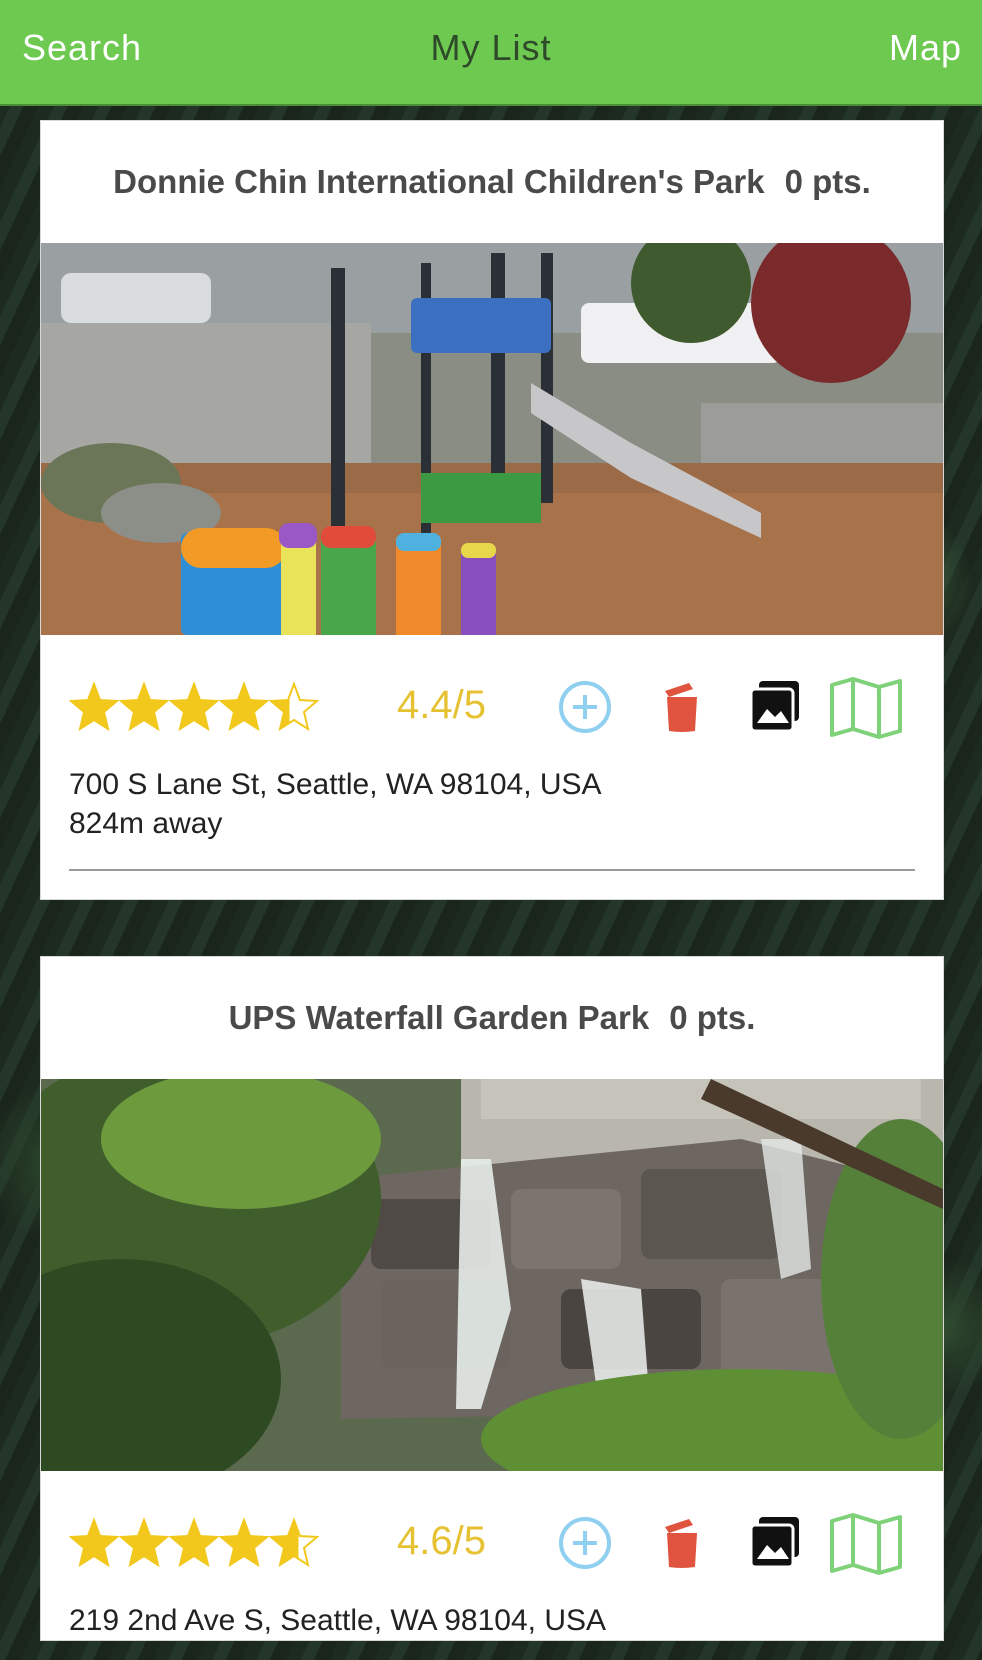  I want to click on rating-value: 4.4/5, so click(441, 705).